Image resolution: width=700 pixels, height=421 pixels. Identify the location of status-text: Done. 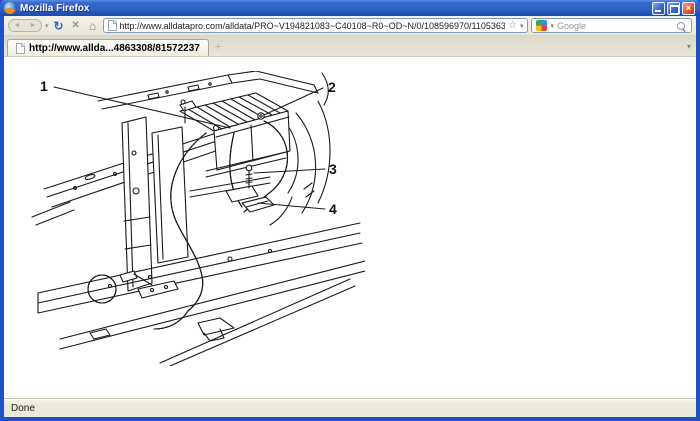
(23, 408).